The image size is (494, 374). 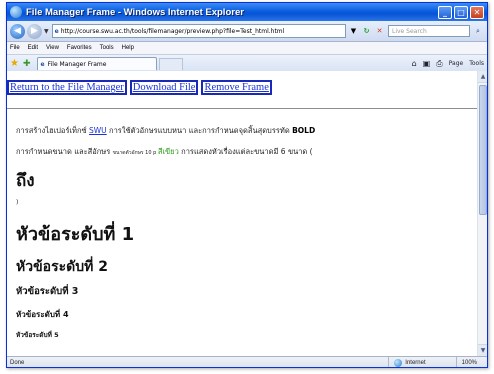 I want to click on status-text: Done, so click(x=17, y=363).